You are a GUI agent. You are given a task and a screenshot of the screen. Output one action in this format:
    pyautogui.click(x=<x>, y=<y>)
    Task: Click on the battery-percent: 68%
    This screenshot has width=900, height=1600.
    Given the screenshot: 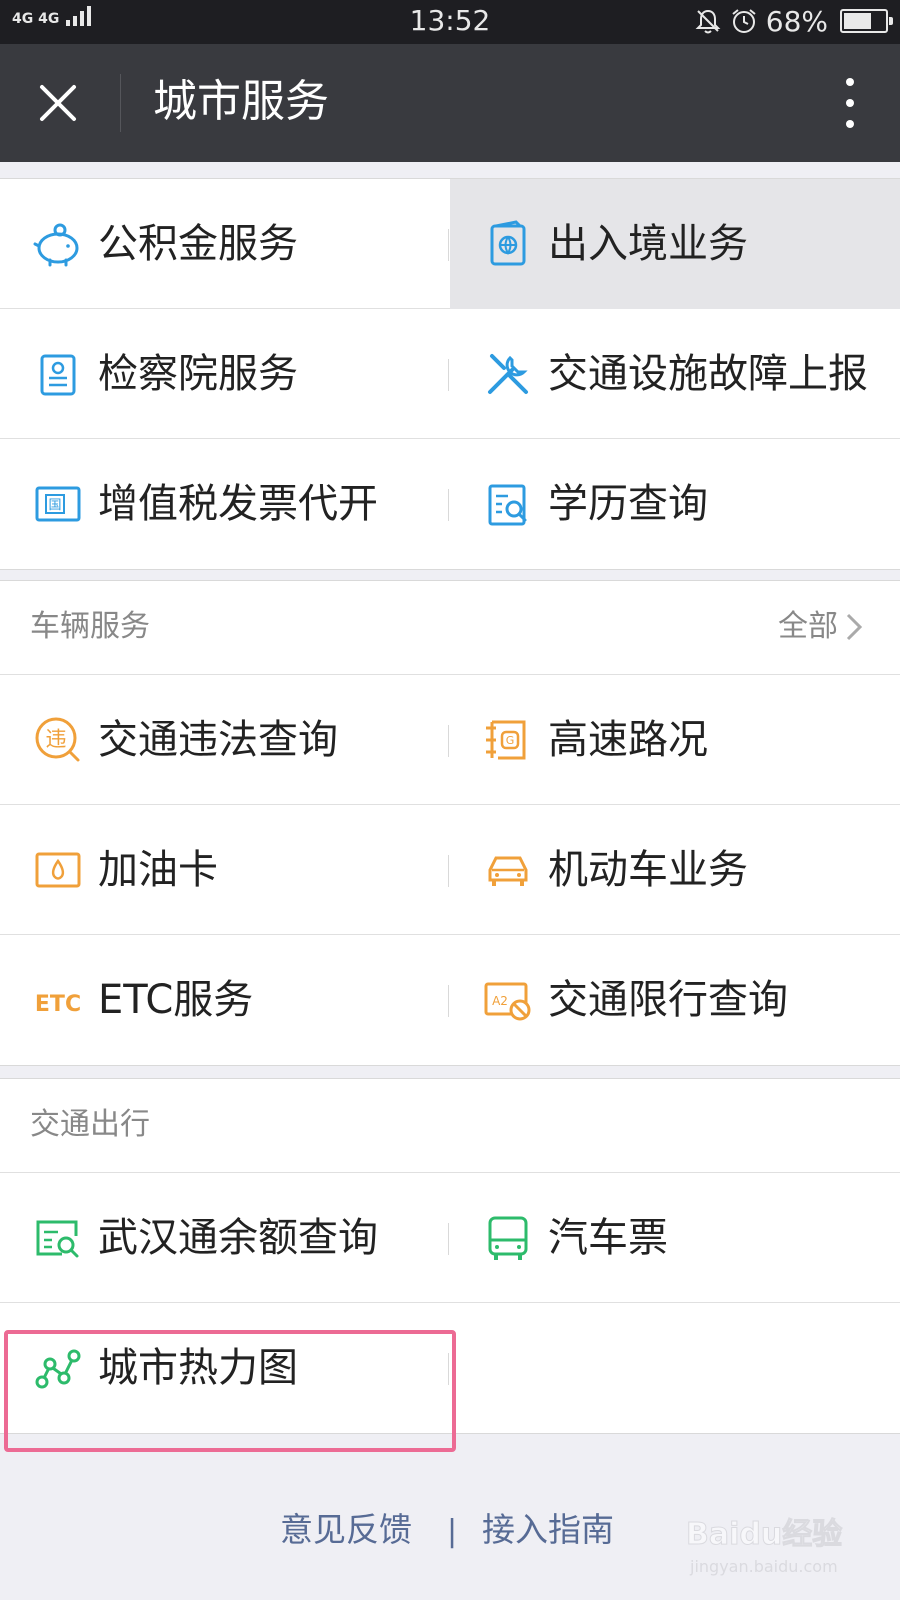 What is the action you would take?
    pyautogui.click(x=796, y=21)
    